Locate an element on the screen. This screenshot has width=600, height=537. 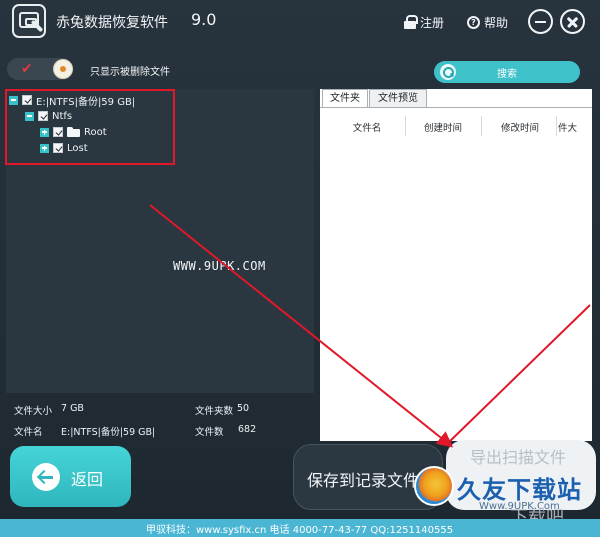
app-version: 9.0 is located at coordinates (204, 19).